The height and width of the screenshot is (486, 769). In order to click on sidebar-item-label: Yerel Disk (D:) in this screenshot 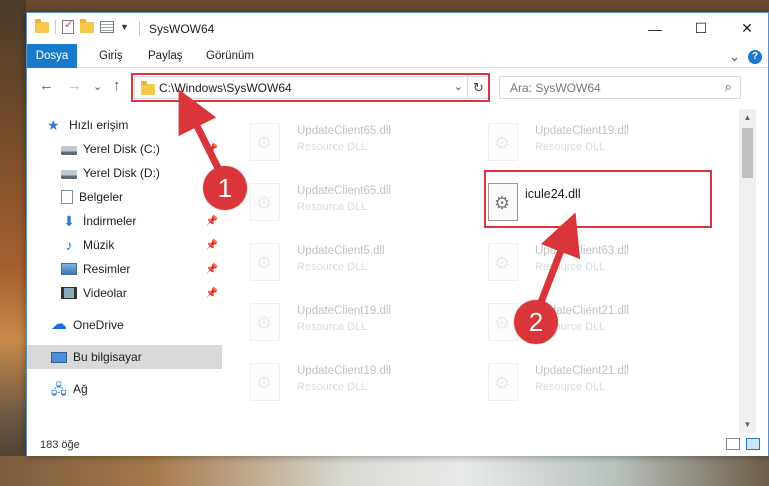, I will do `click(121, 173)`.